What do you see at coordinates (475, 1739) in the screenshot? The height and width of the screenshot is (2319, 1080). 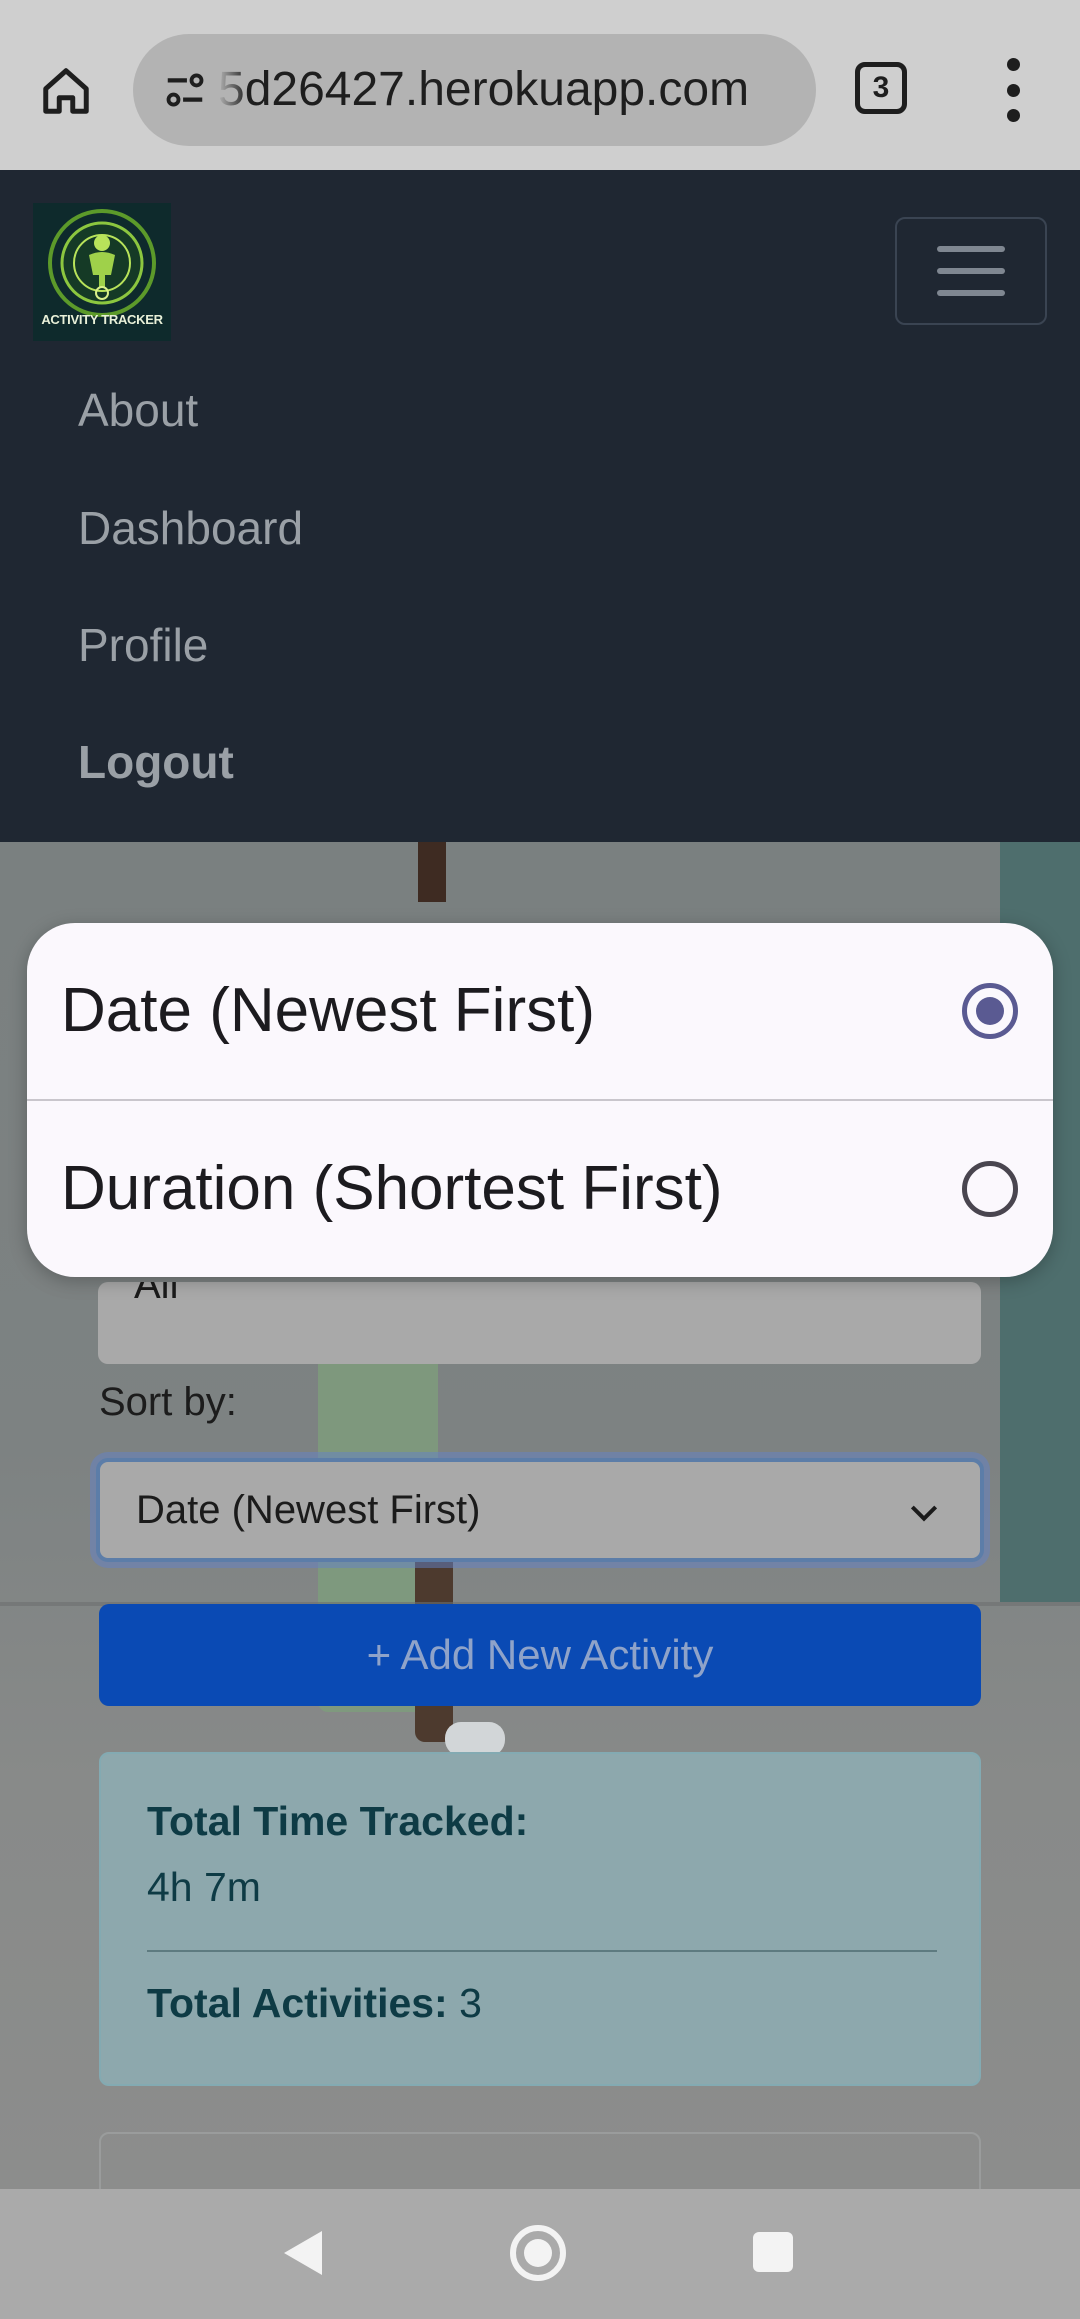 I see `background-photo-shoe` at bounding box center [475, 1739].